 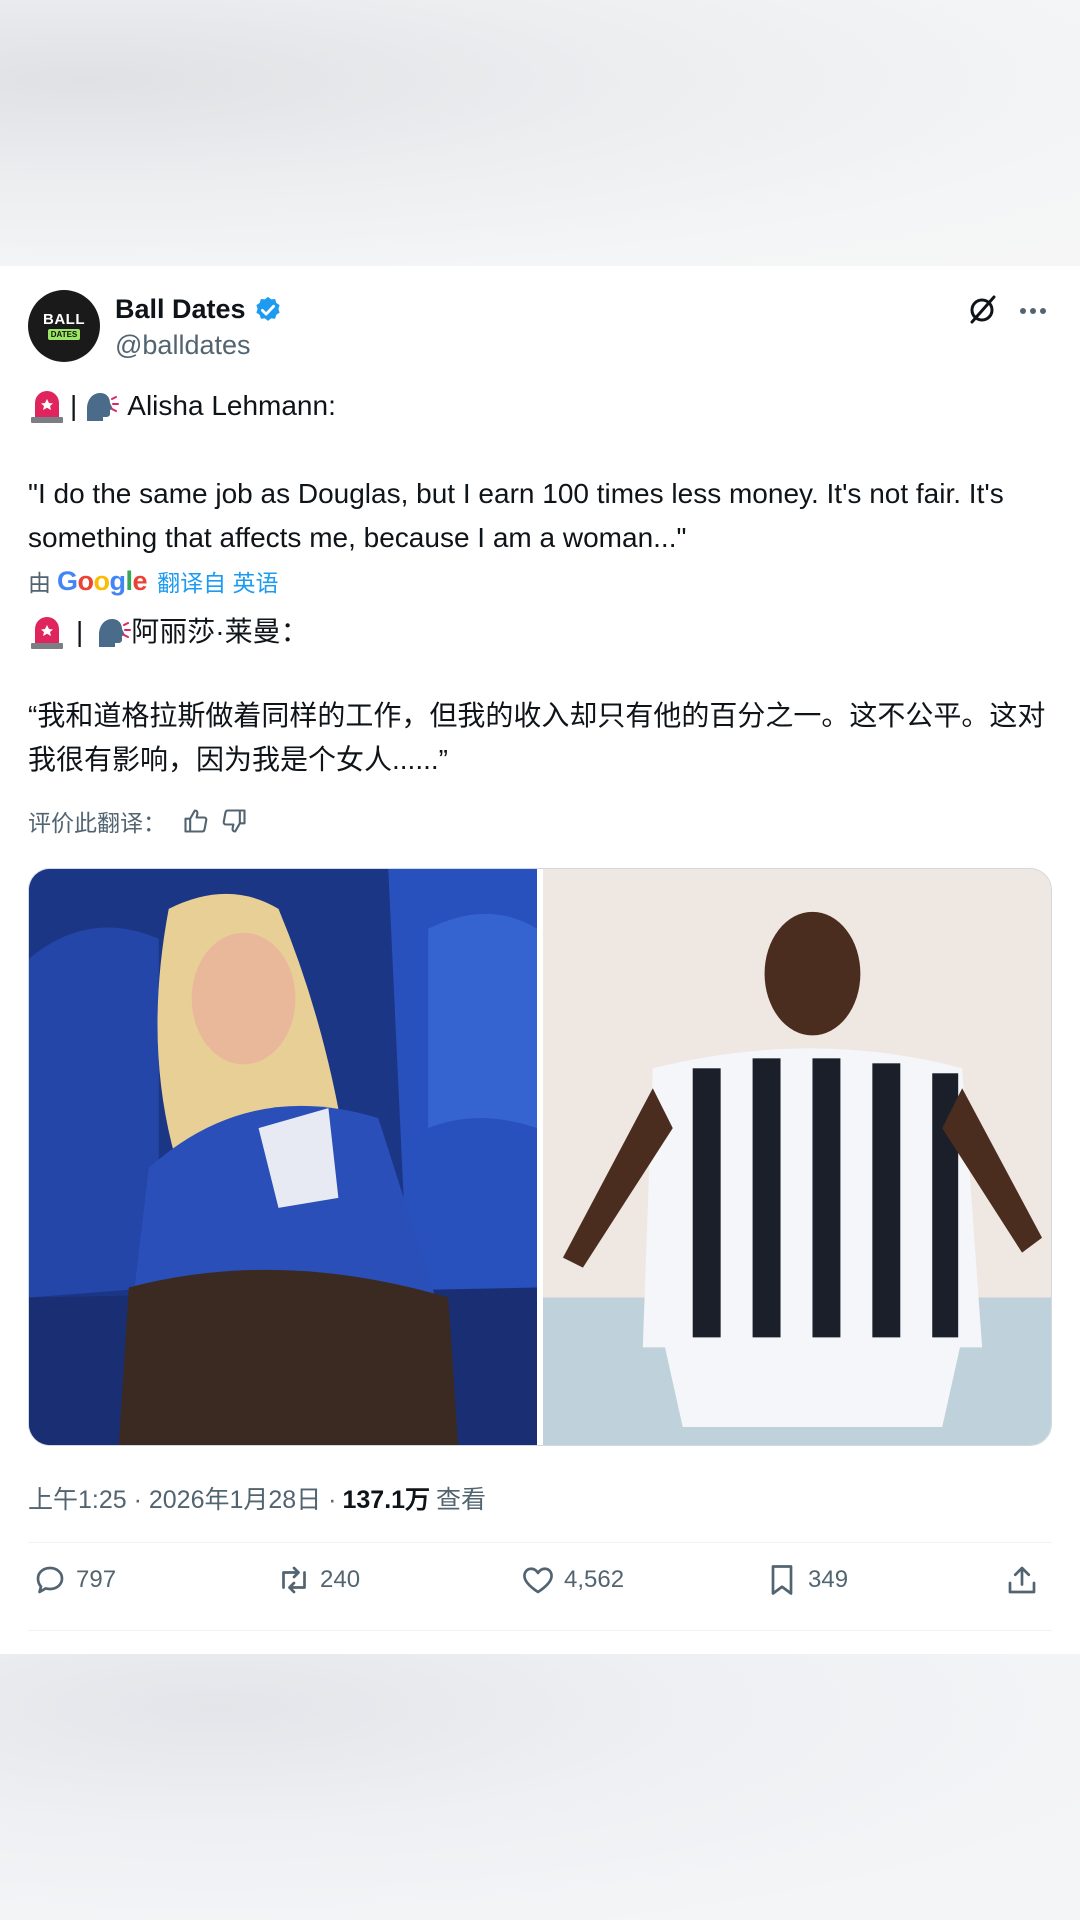 I want to click on like-button: 4,562, so click(x=572, y=1580).